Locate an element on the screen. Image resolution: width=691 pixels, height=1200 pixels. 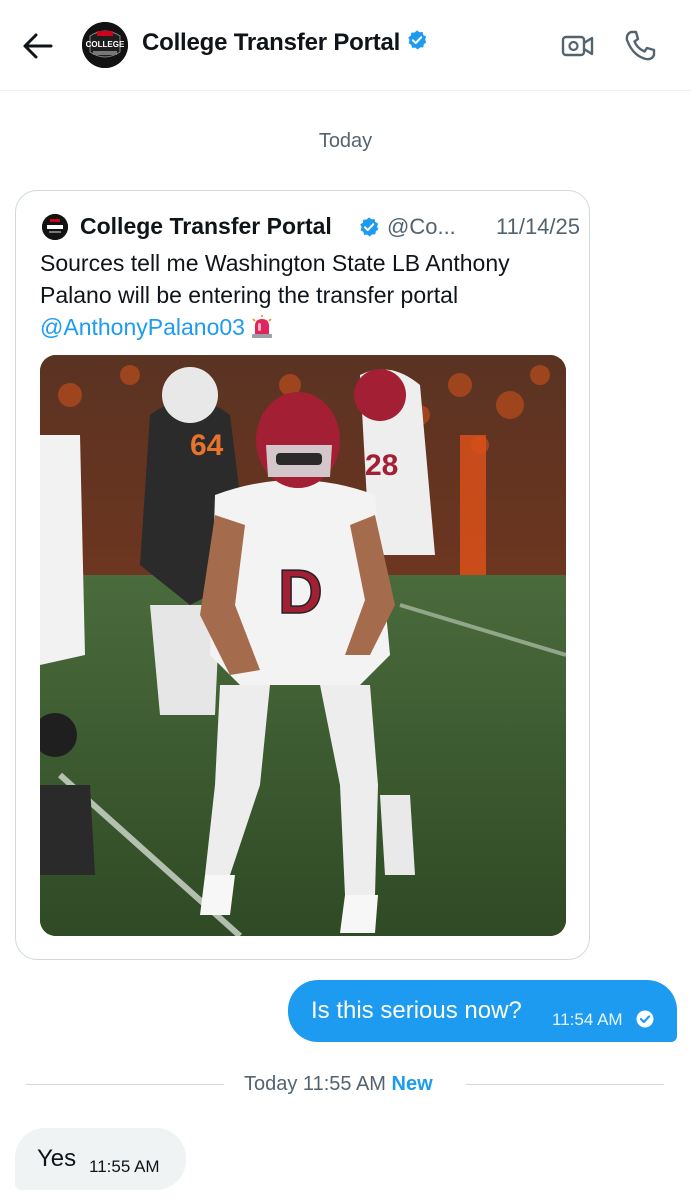
post-author-avatar is located at coordinates (55, 227).